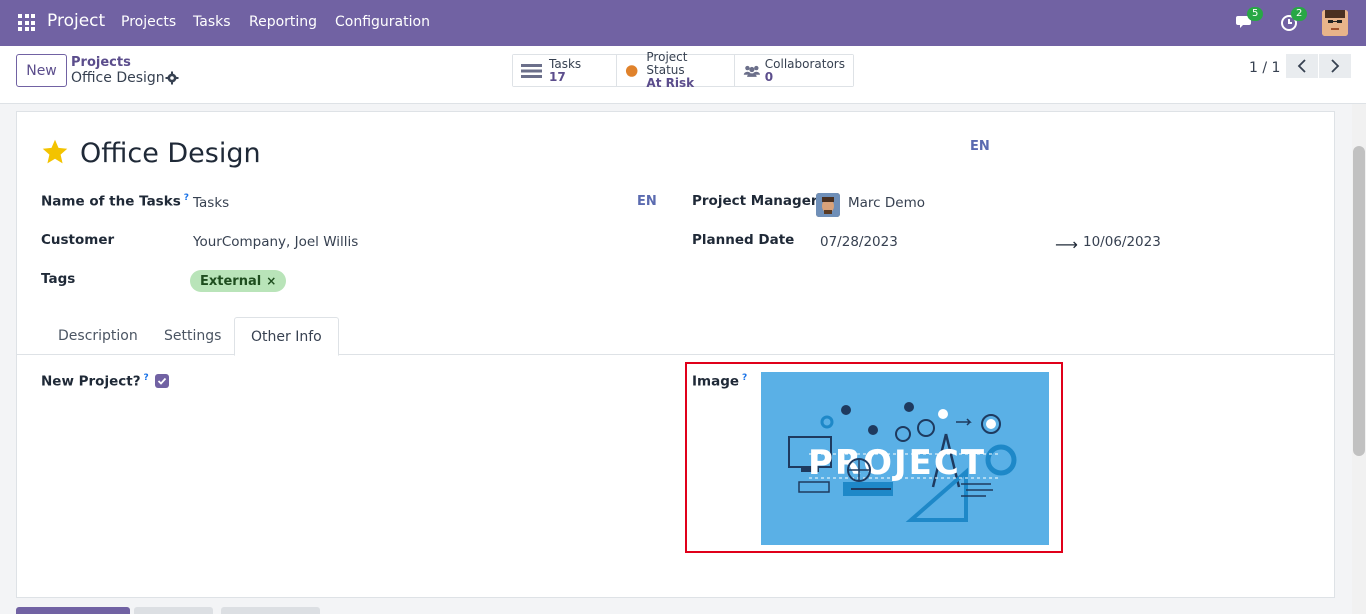 This screenshot has width=1366, height=614. I want to click on status-dot-icon, so click(631, 70).